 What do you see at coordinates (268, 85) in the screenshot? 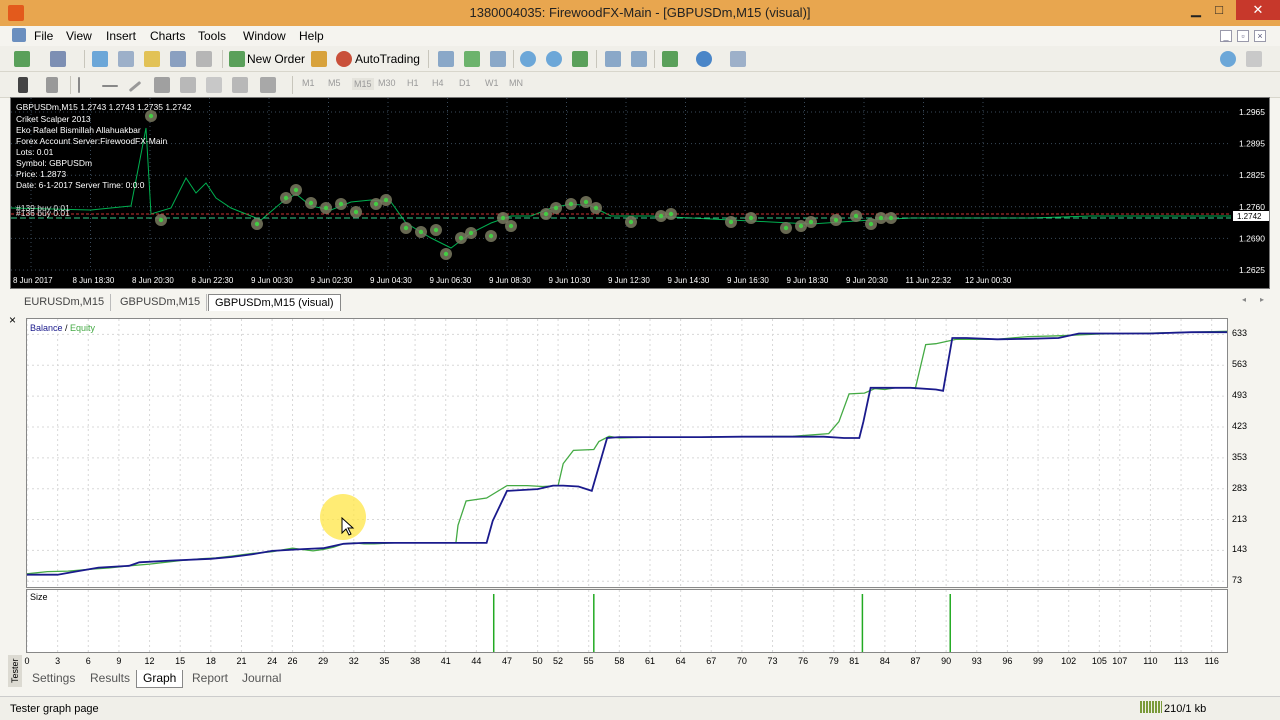
I see `arrows-icon` at bounding box center [268, 85].